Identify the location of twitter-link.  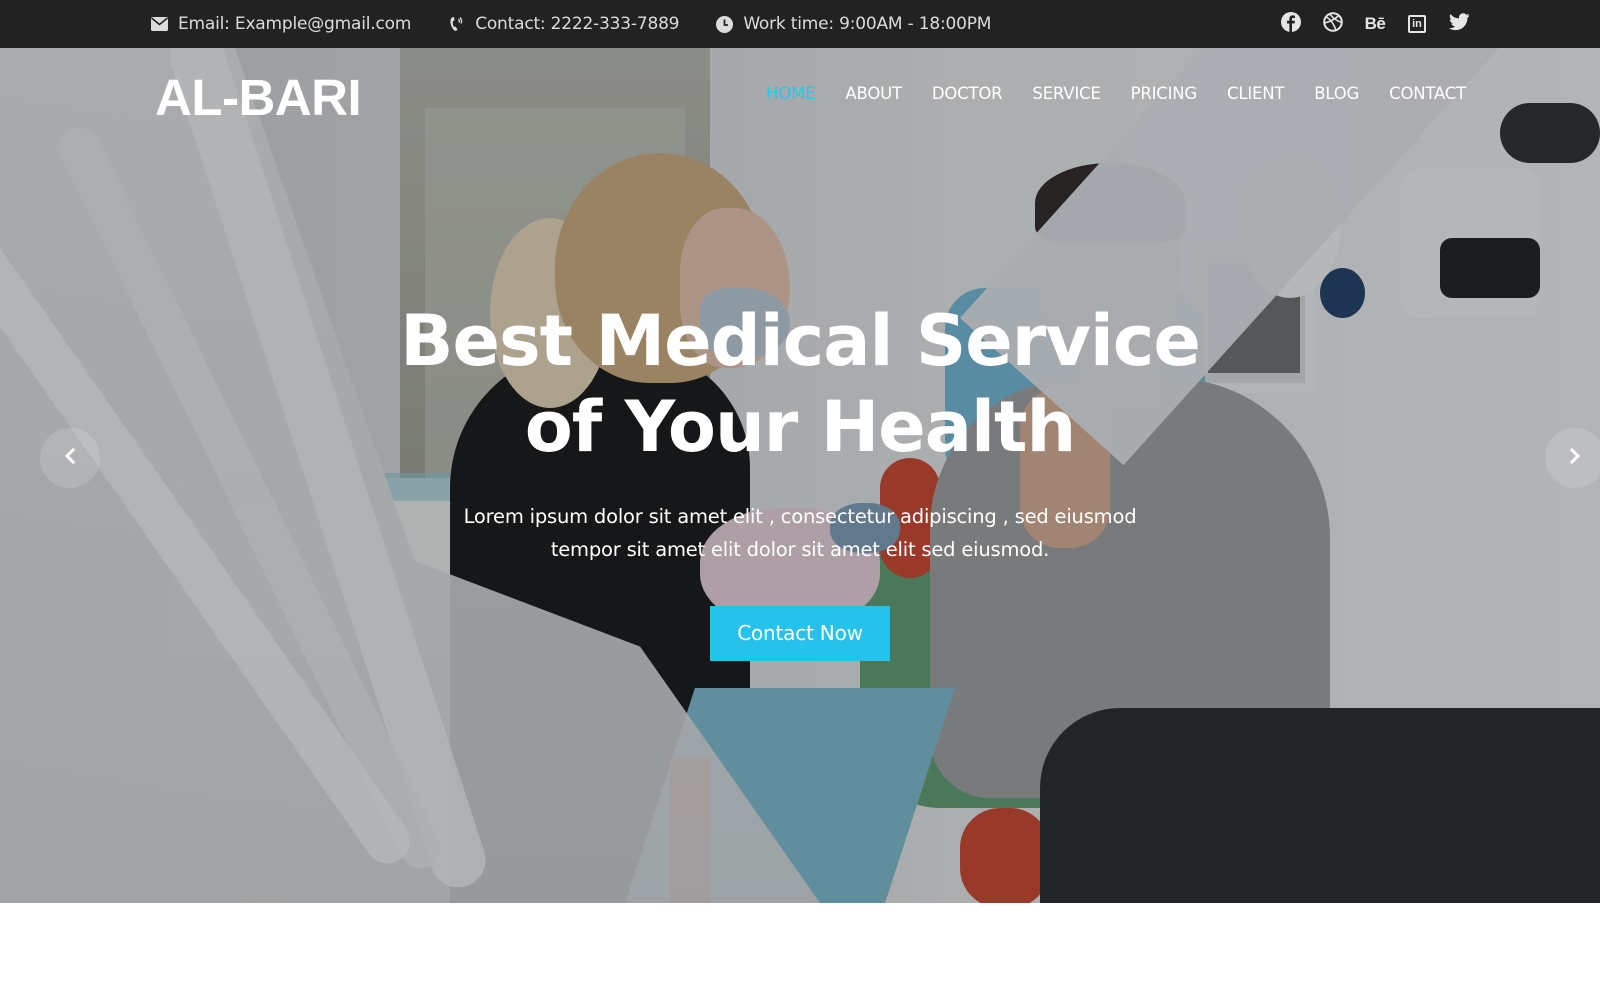
(1459, 24).